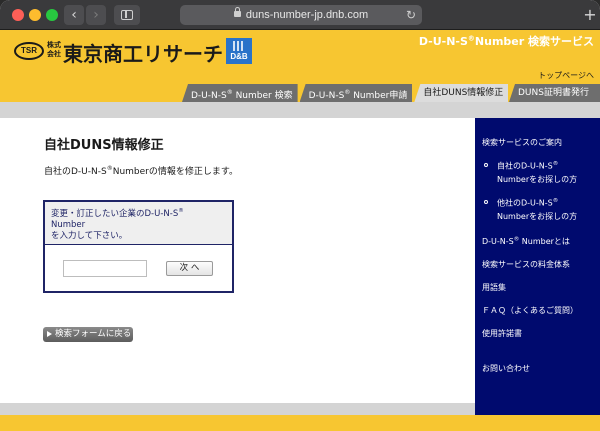 This screenshot has height=431, width=600. I want to click on address-bar: duns-number-jp.dnb.com ↻, so click(301, 15).